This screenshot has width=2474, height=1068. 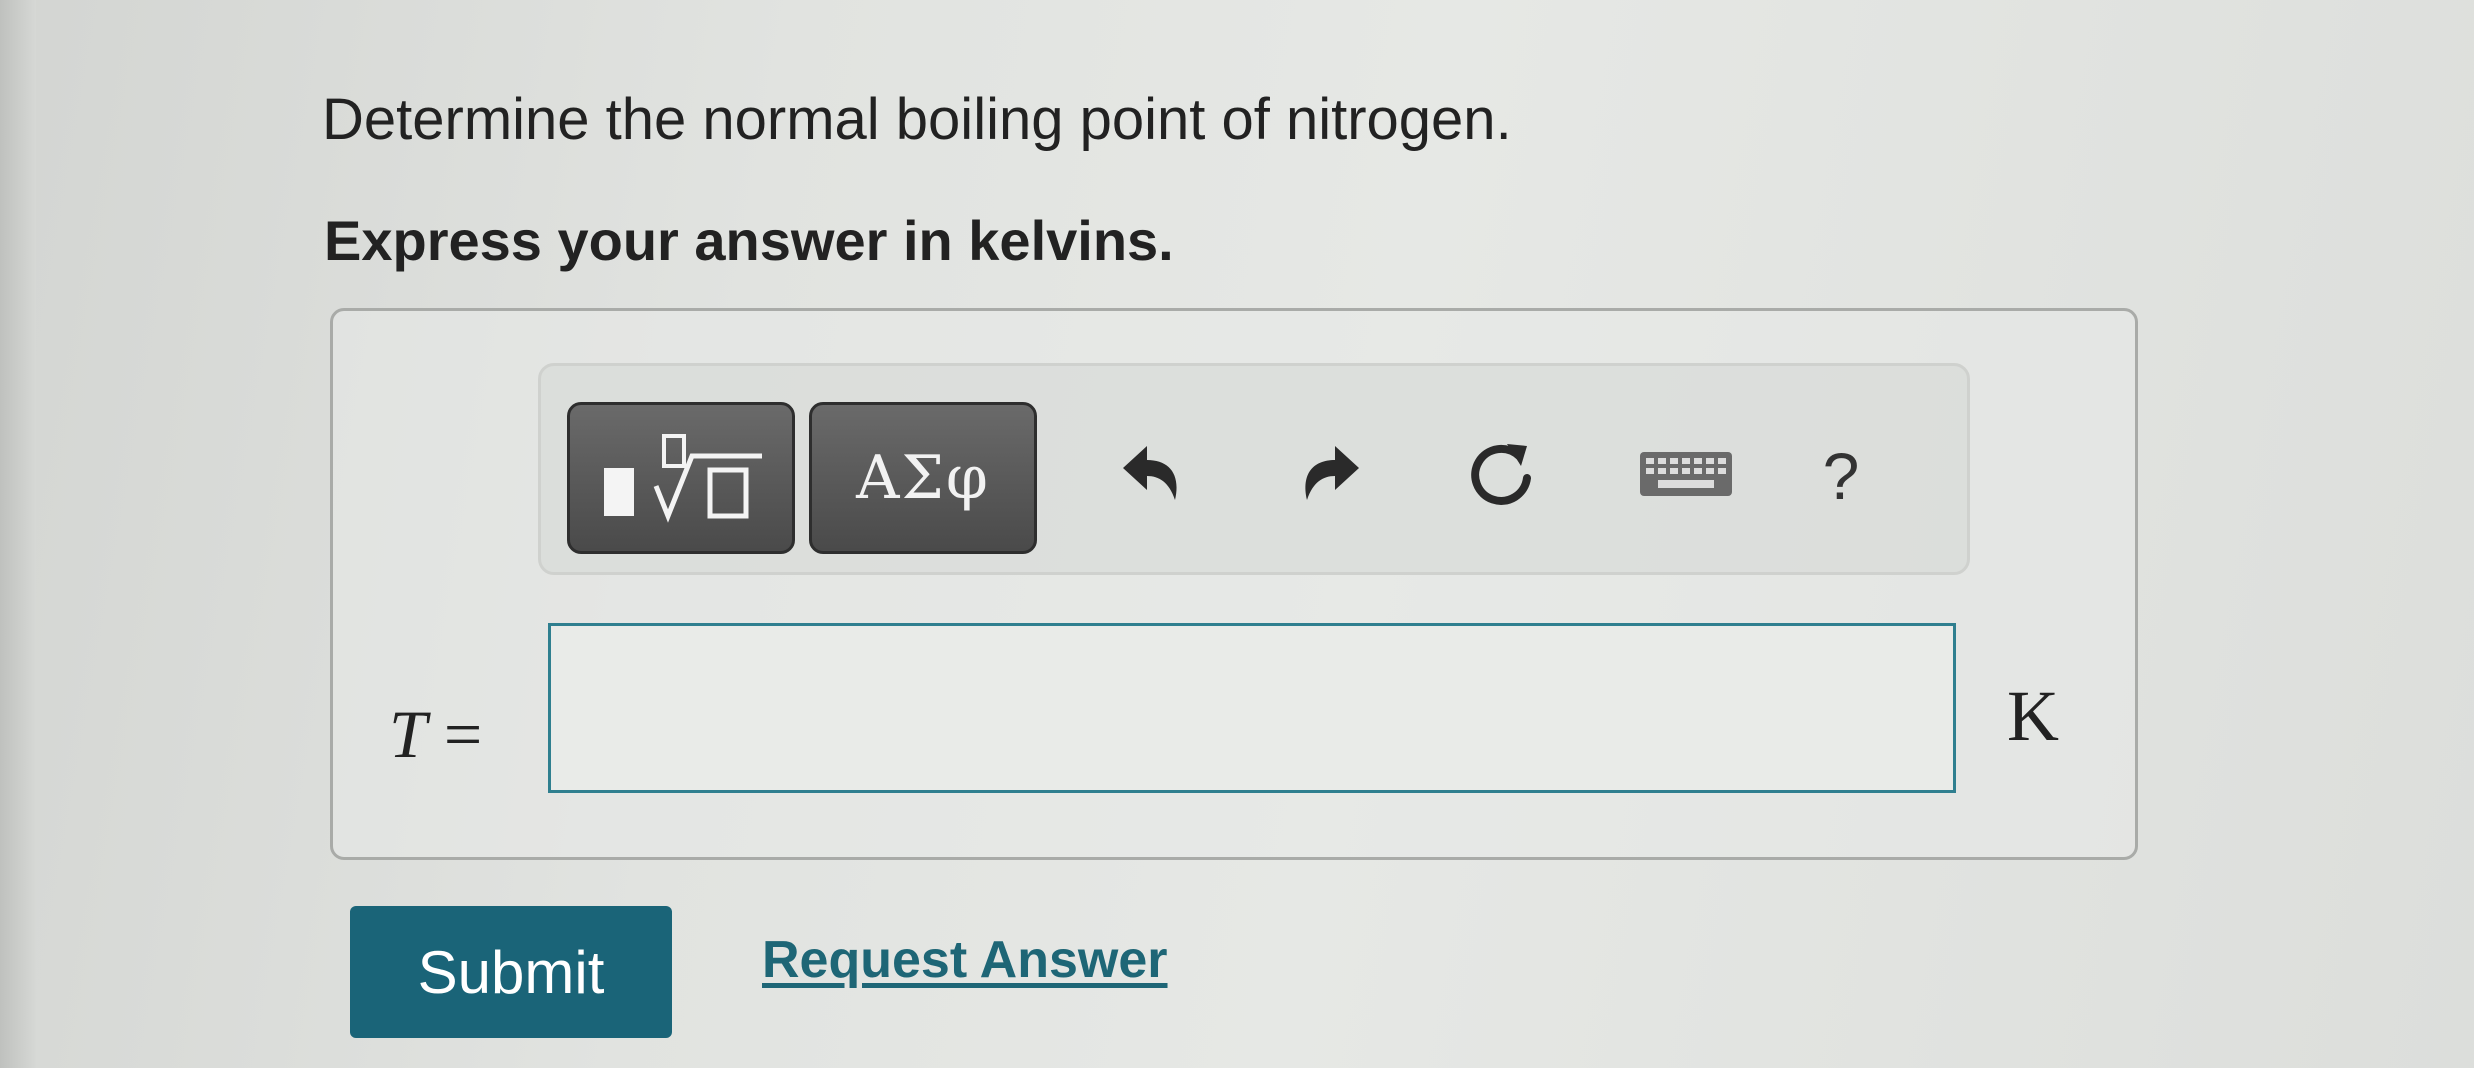 I want to click on redo-arrow-icon, so click(x=1331, y=476).